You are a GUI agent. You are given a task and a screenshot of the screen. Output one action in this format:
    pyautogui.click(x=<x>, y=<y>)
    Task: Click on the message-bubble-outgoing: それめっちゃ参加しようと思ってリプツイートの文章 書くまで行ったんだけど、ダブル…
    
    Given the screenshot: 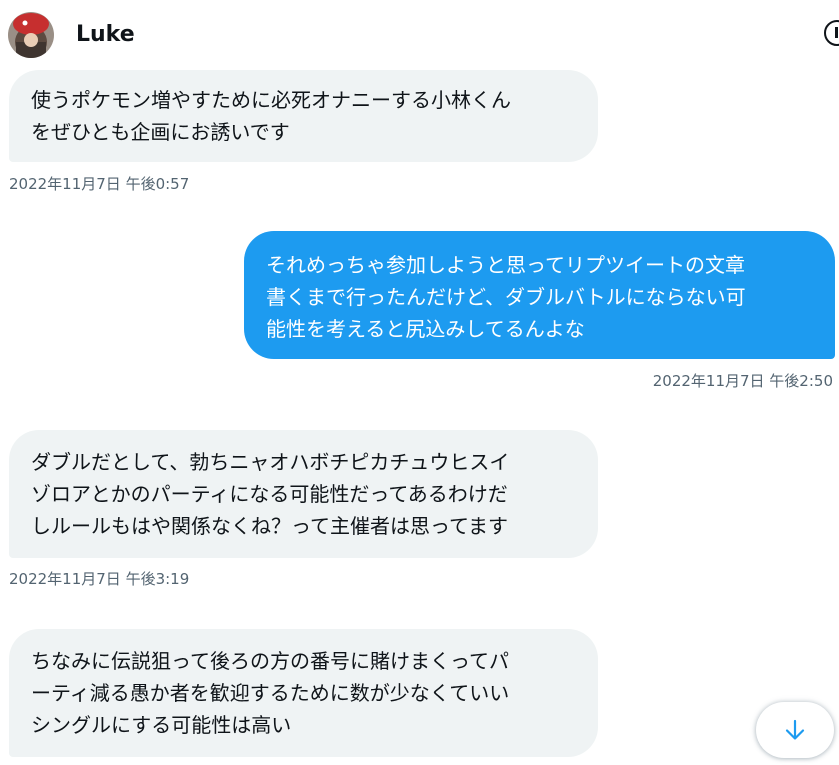 What is the action you would take?
    pyautogui.click(x=539, y=295)
    